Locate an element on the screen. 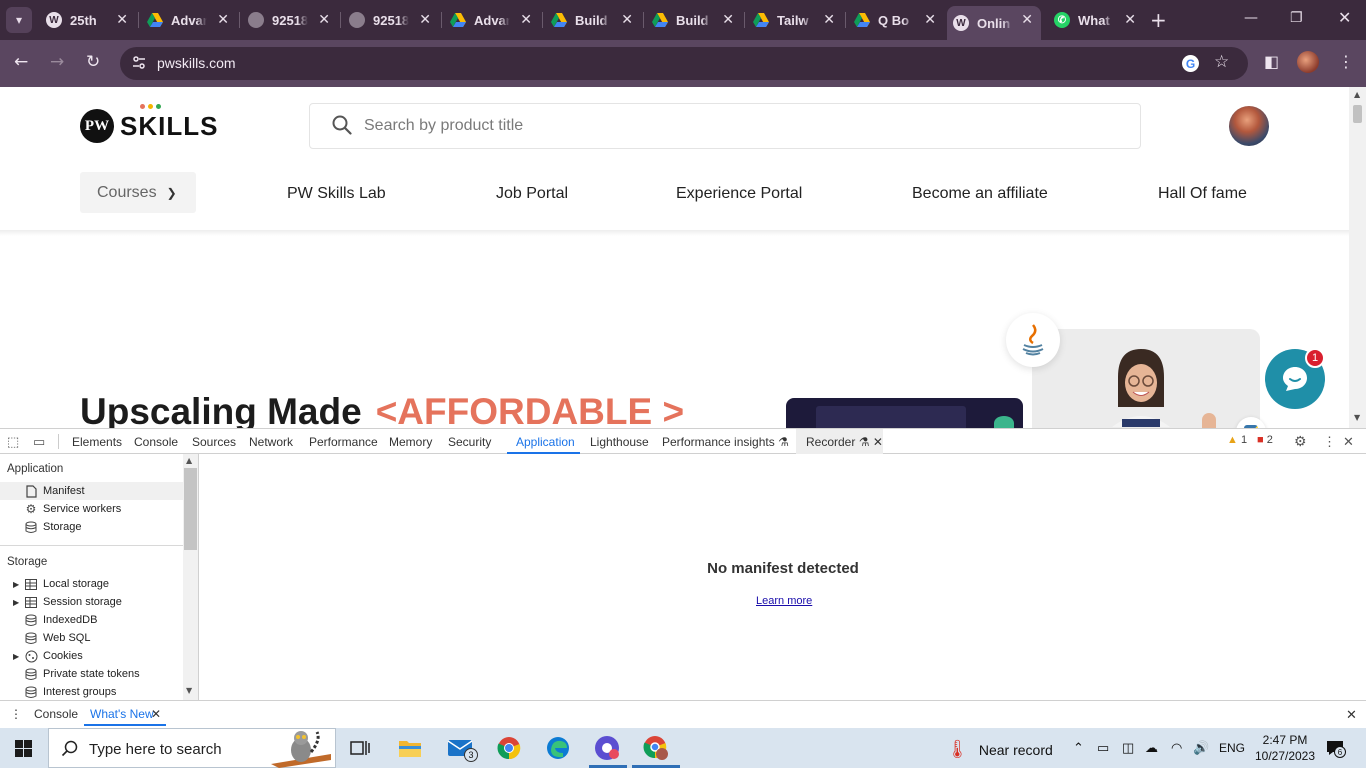 The image size is (1366, 768). tab-application: Application is located at coordinates (545, 442).